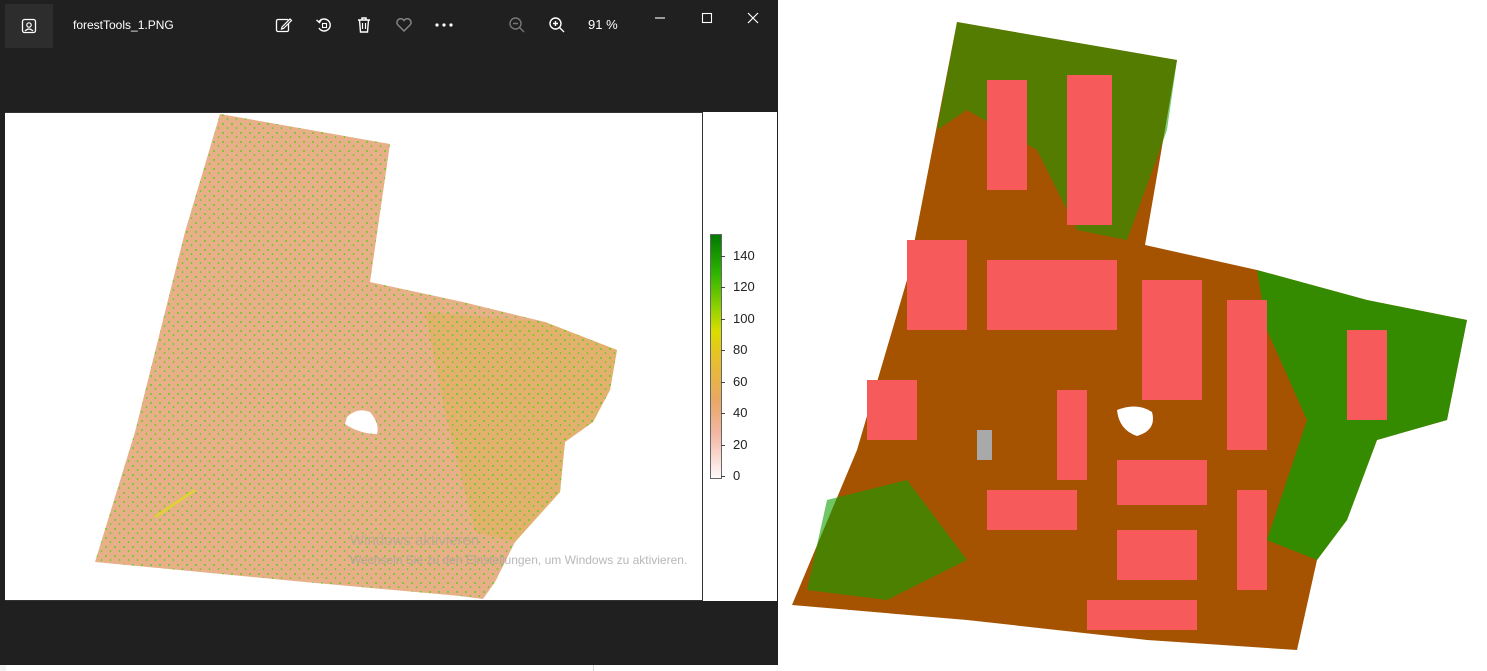 The width and height of the screenshot is (1487, 671). Describe the element at coordinates (744, 255) in the screenshot. I see `legend-label: 140` at that location.